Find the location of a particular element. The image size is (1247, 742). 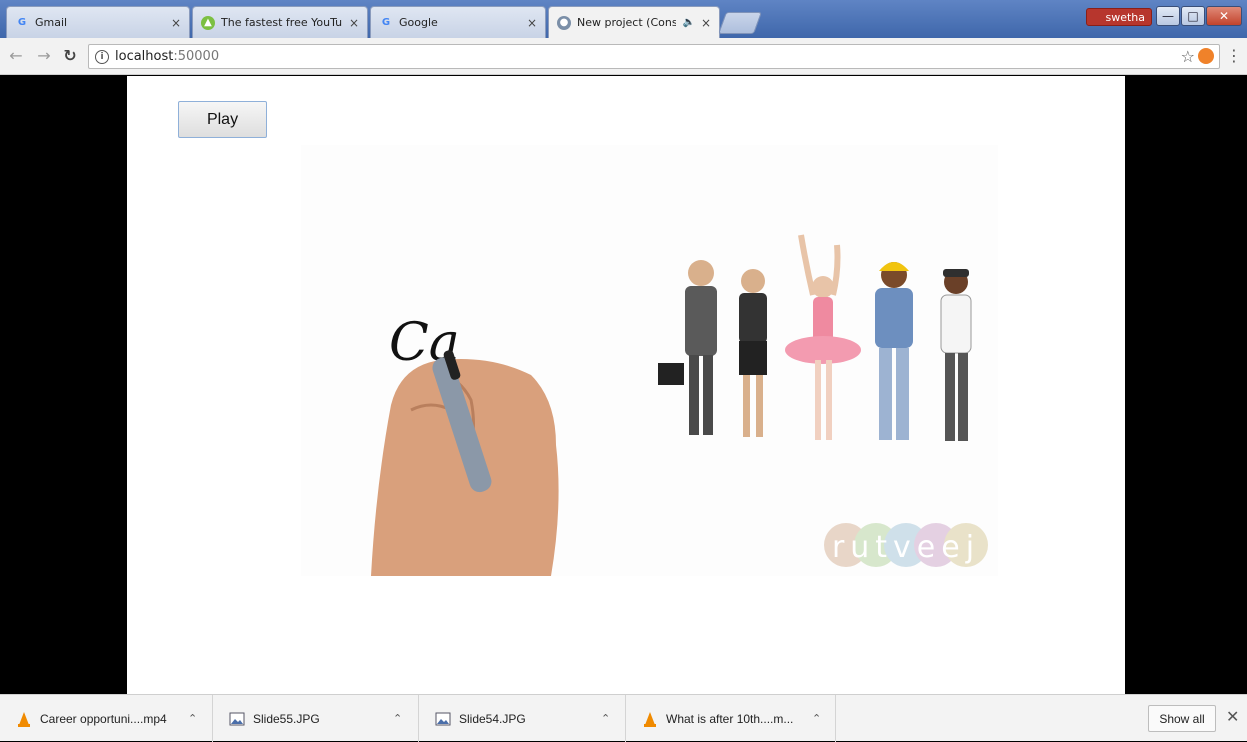

show-all-downloads-button: Show all is located at coordinates (1182, 718).